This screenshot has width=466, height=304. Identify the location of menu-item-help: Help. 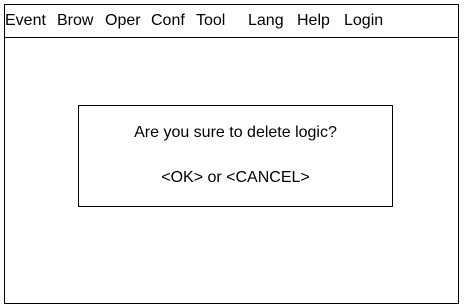
(313, 21).